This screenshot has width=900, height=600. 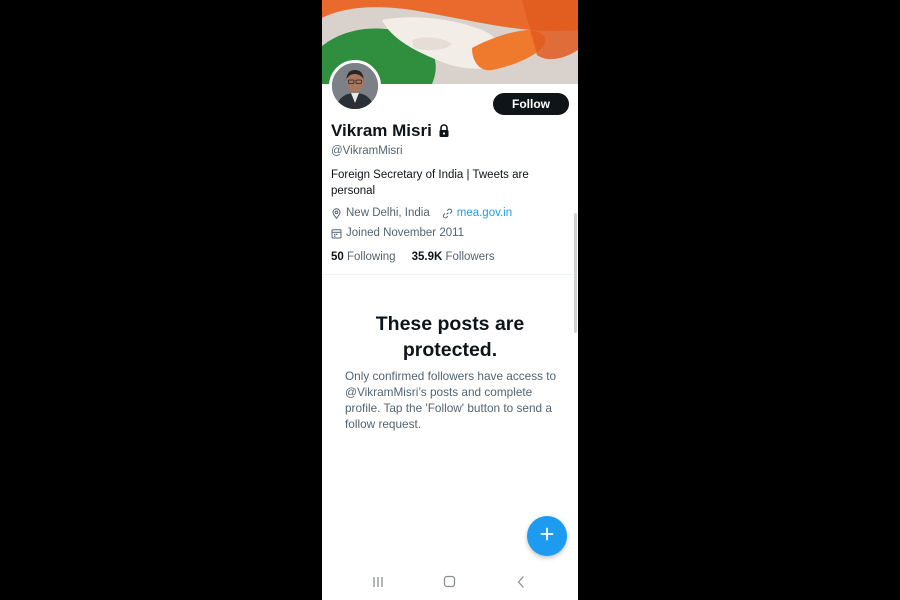 I want to click on recents-icon, so click(x=378, y=584).